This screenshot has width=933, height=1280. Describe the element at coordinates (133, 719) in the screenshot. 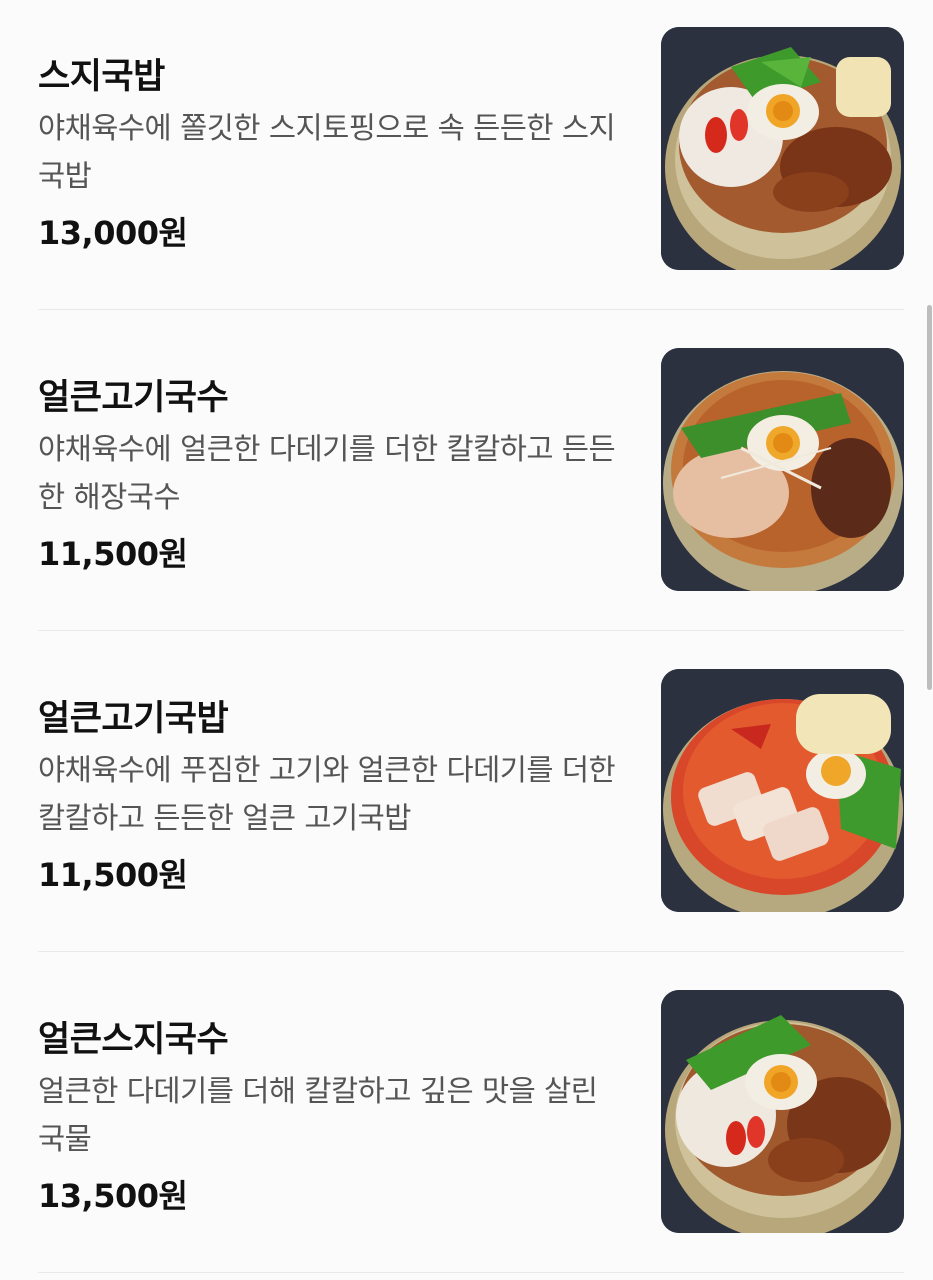

I see `menu-item-name: 얼큰고기국밥` at that location.